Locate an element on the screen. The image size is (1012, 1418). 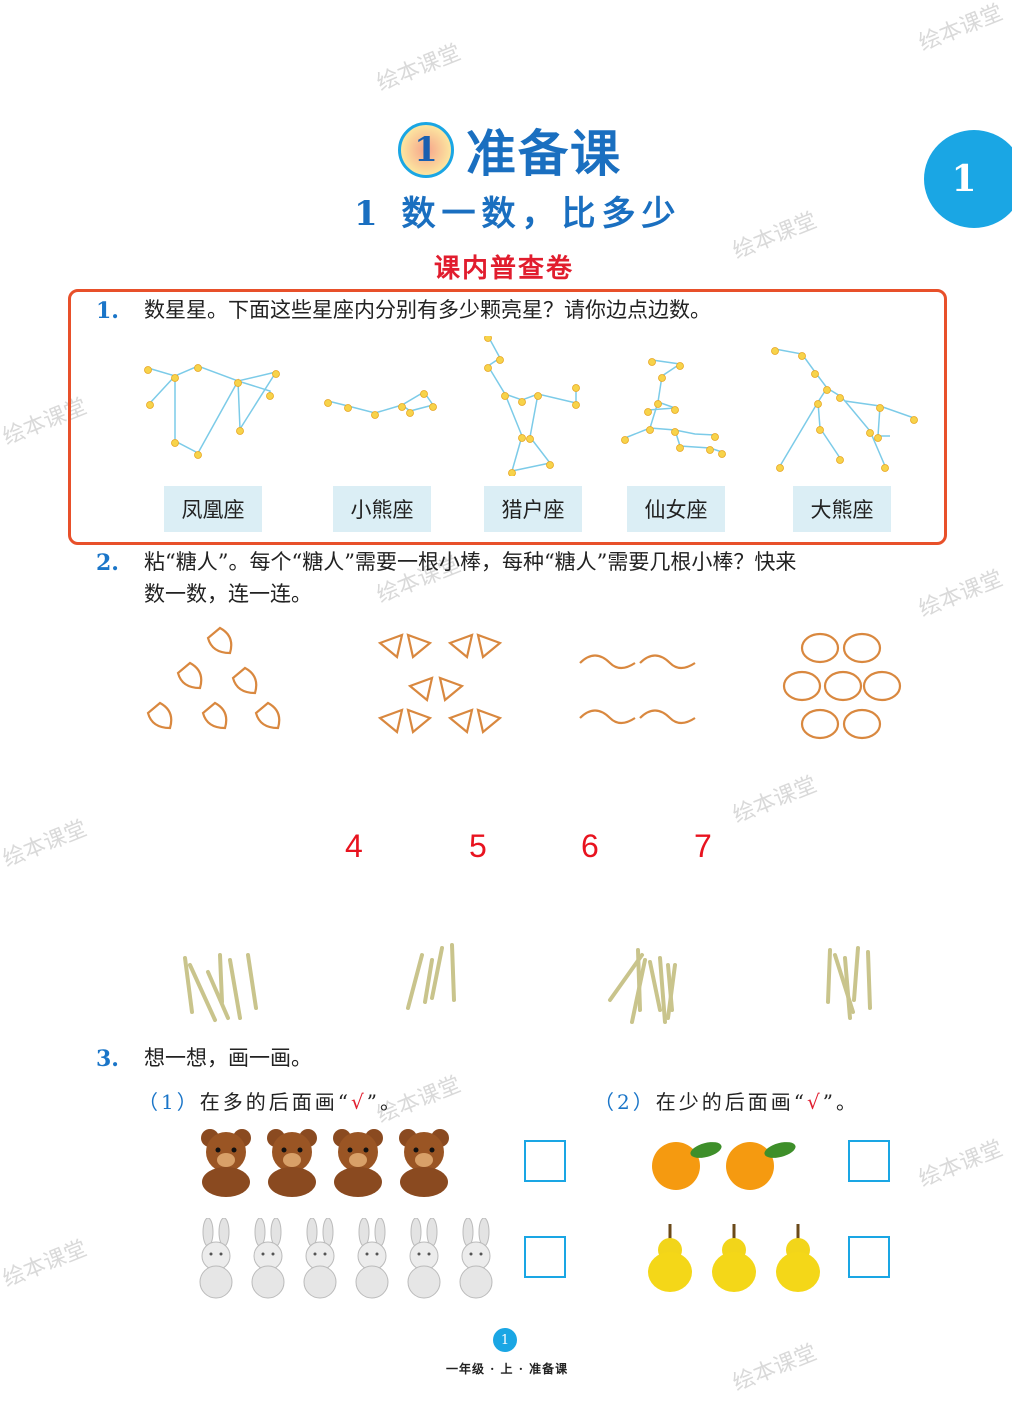
pears-row is located at coordinates (734, 1258).